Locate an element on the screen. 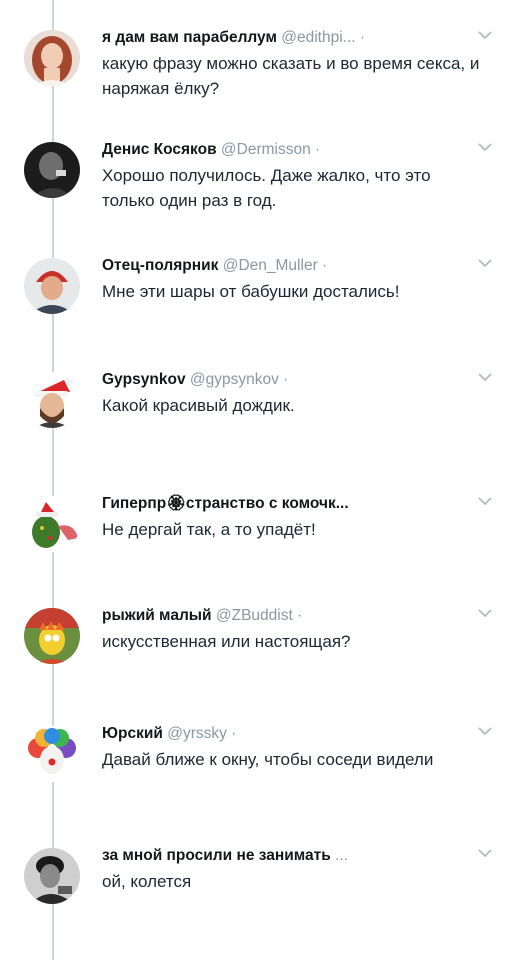  user-handle: @yrssky is located at coordinates (197, 733).